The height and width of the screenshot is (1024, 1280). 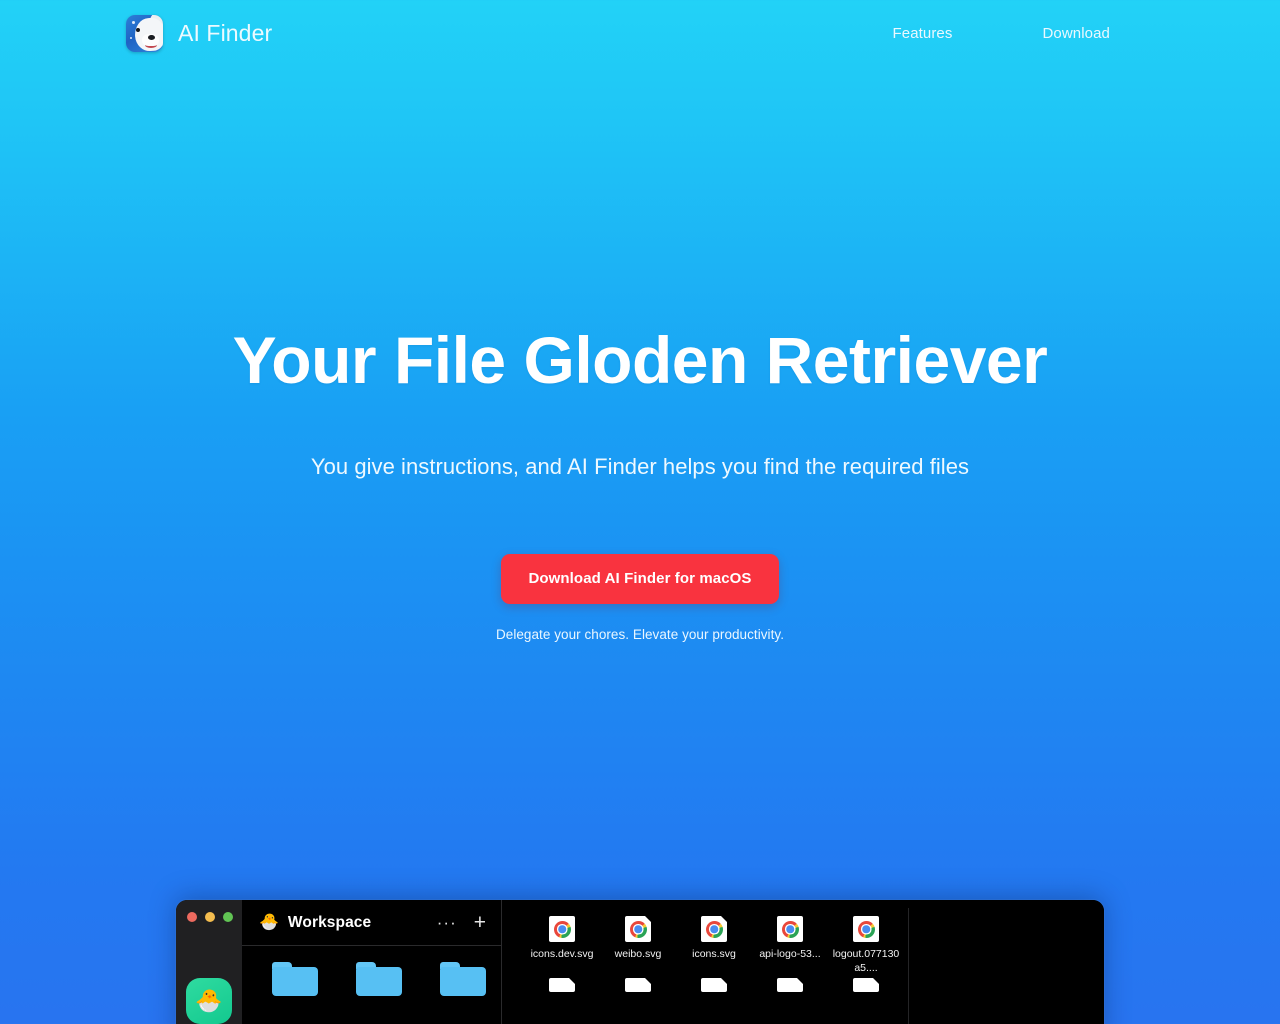 I want to click on workspace-title: Workspace, so click(x=329, y=922).